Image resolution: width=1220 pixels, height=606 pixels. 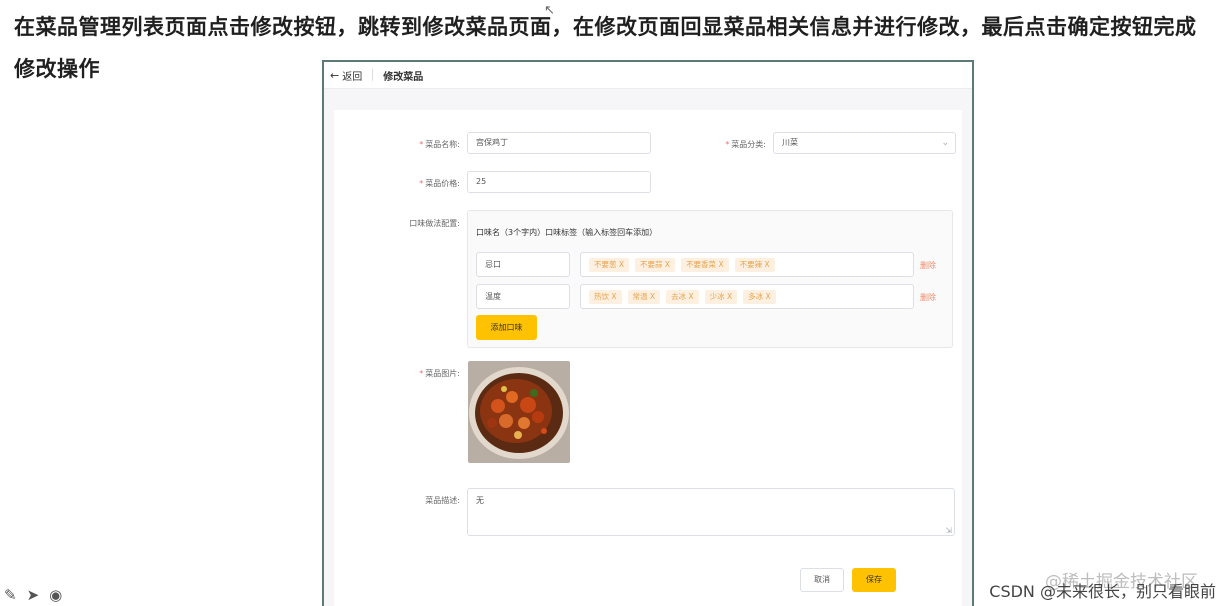 What do you see at coordinates (567, 232) in the screenshot?
I see `flavor-header: 口味名（3个字内）口味标签（输入标签回车添加）` at bounding box center [567, 232].